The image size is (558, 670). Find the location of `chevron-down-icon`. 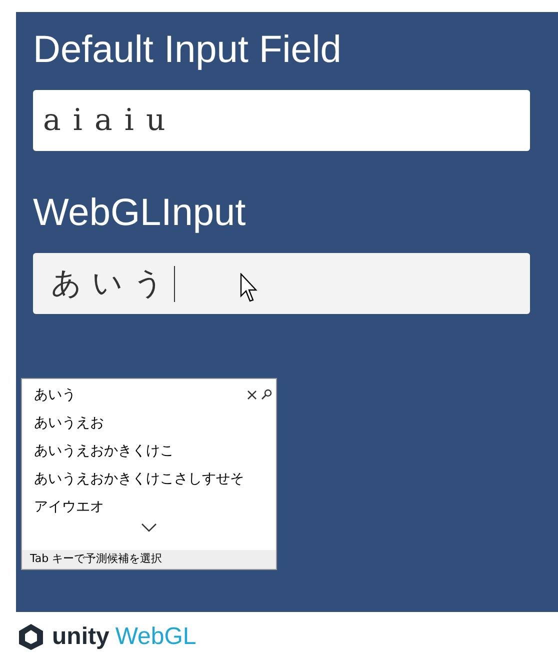

chevron-down-icon is located at coordinates (149, 527).